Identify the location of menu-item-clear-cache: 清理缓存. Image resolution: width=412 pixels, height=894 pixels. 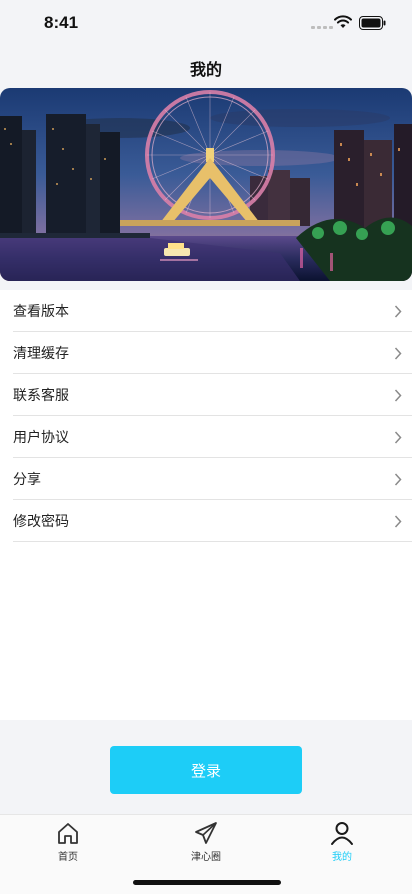
(206, 353).